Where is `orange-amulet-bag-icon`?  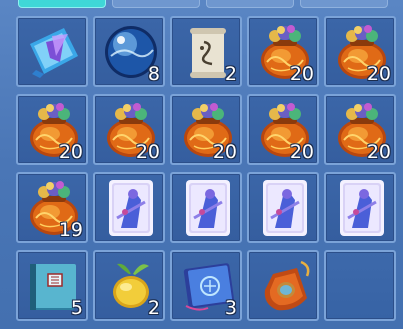 orange-amulet-bag-icon is located at coordinates (287, 285).